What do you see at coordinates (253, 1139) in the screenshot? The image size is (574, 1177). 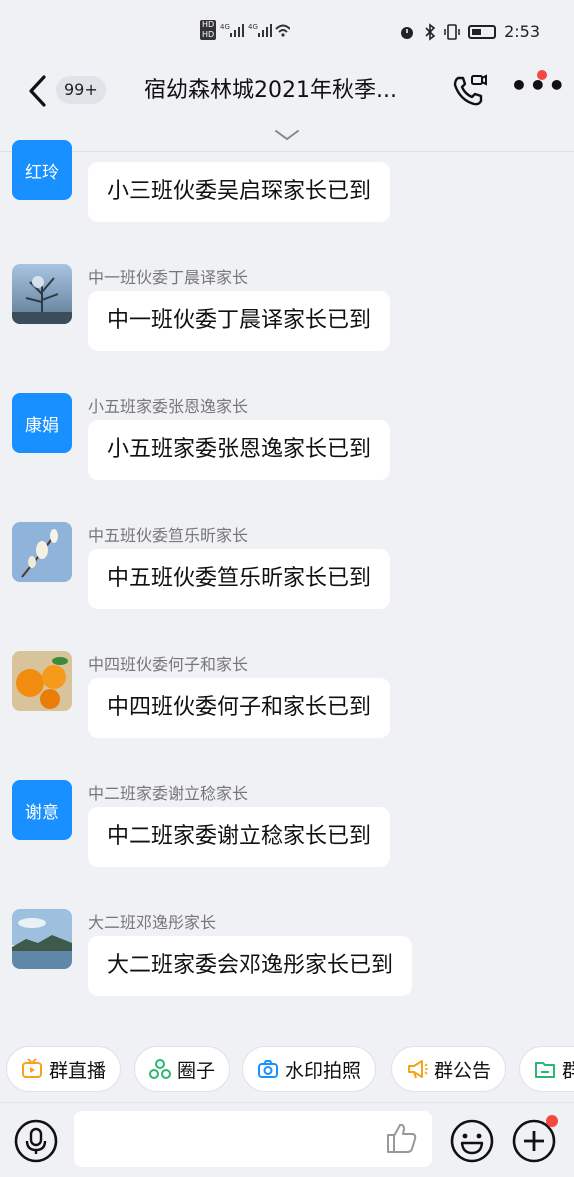 I see `message-input` at bounding box center [253, 1139].